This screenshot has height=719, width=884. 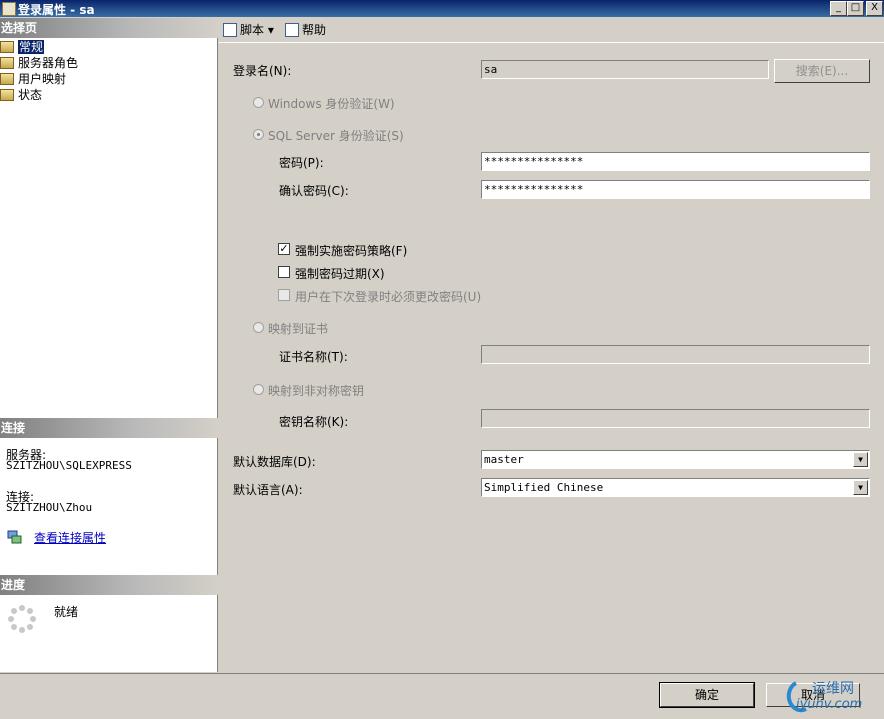 I want to click on default-lang-select: Simplified Chinese ▼, so click(x=675, y=487).